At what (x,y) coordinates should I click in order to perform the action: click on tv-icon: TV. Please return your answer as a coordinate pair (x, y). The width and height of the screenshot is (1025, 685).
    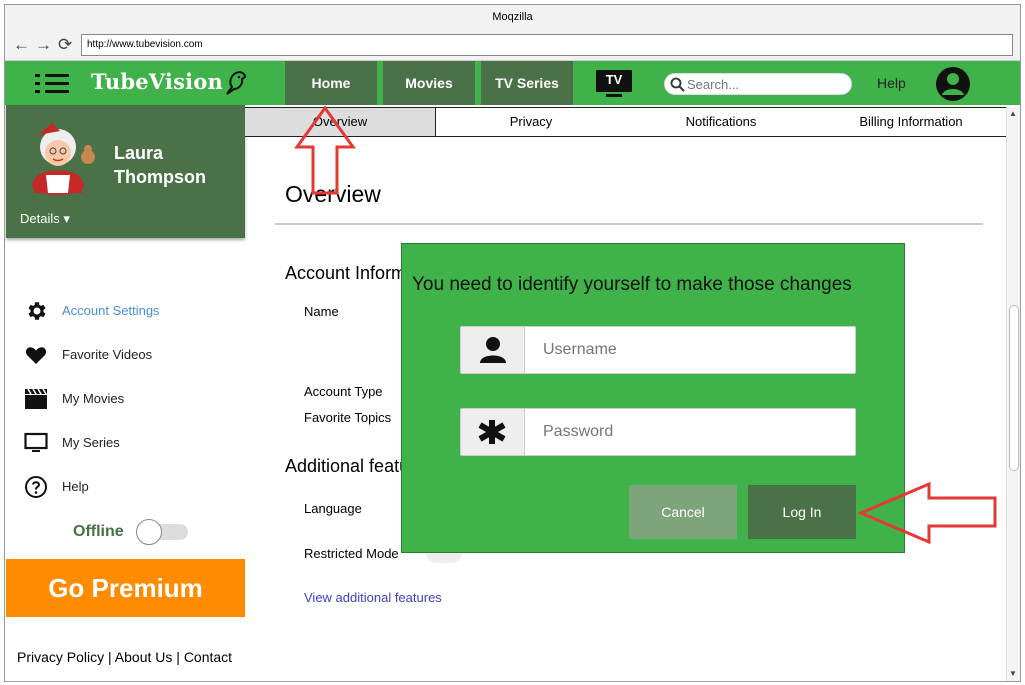
    Looking at the image, I should click on (614, 84).